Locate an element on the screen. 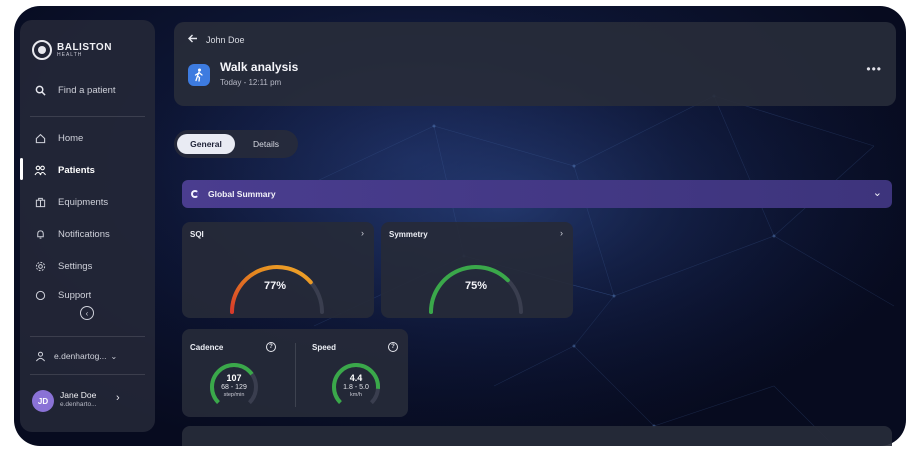  sqi-card: SQI › 77% is located at coordinates (278, 270).